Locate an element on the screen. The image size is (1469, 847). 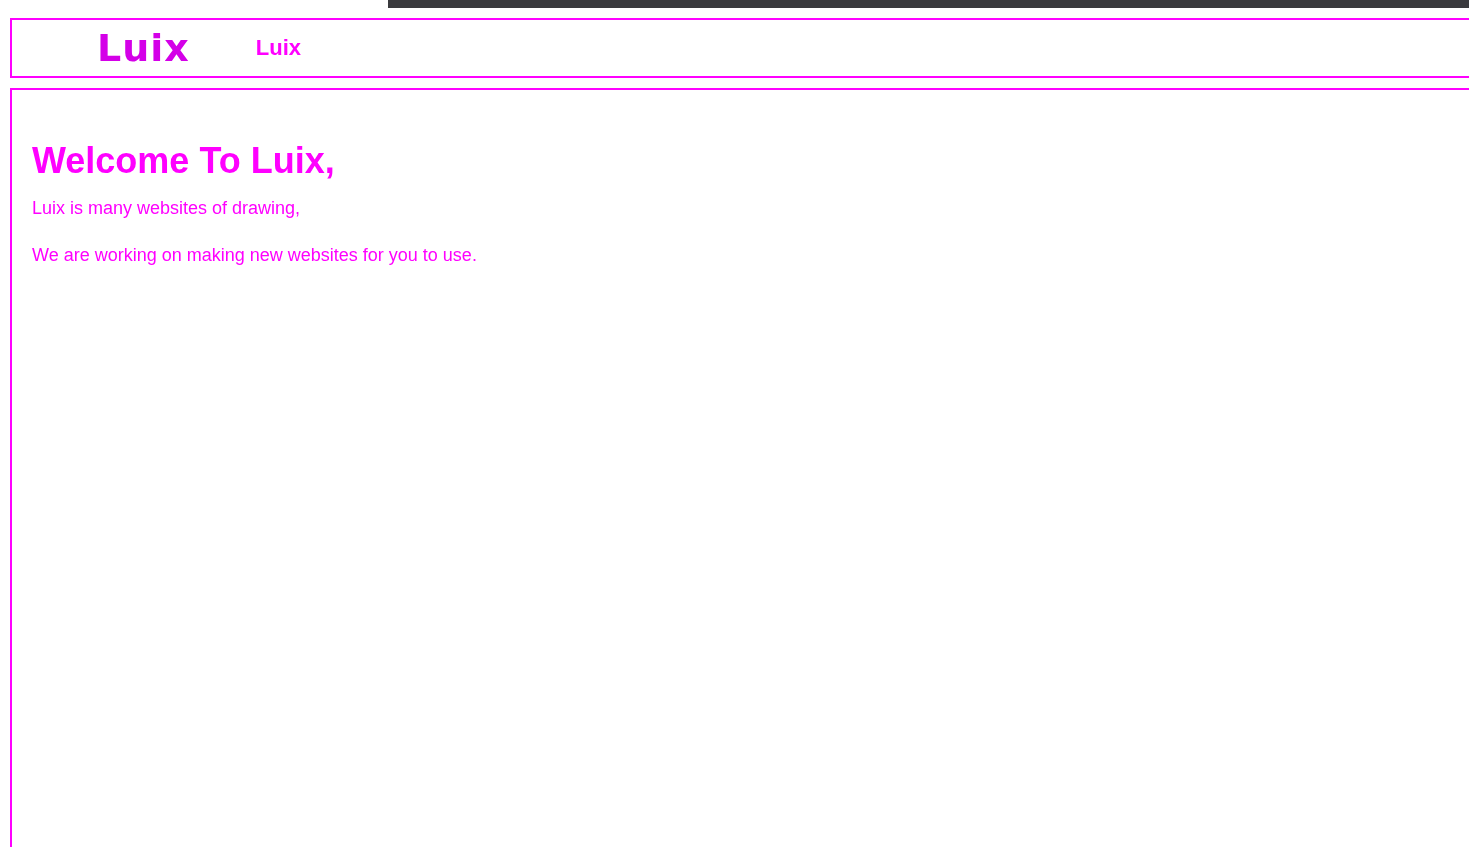
page-heading: Welcome To Luix, is located at coordinates (184, 161).